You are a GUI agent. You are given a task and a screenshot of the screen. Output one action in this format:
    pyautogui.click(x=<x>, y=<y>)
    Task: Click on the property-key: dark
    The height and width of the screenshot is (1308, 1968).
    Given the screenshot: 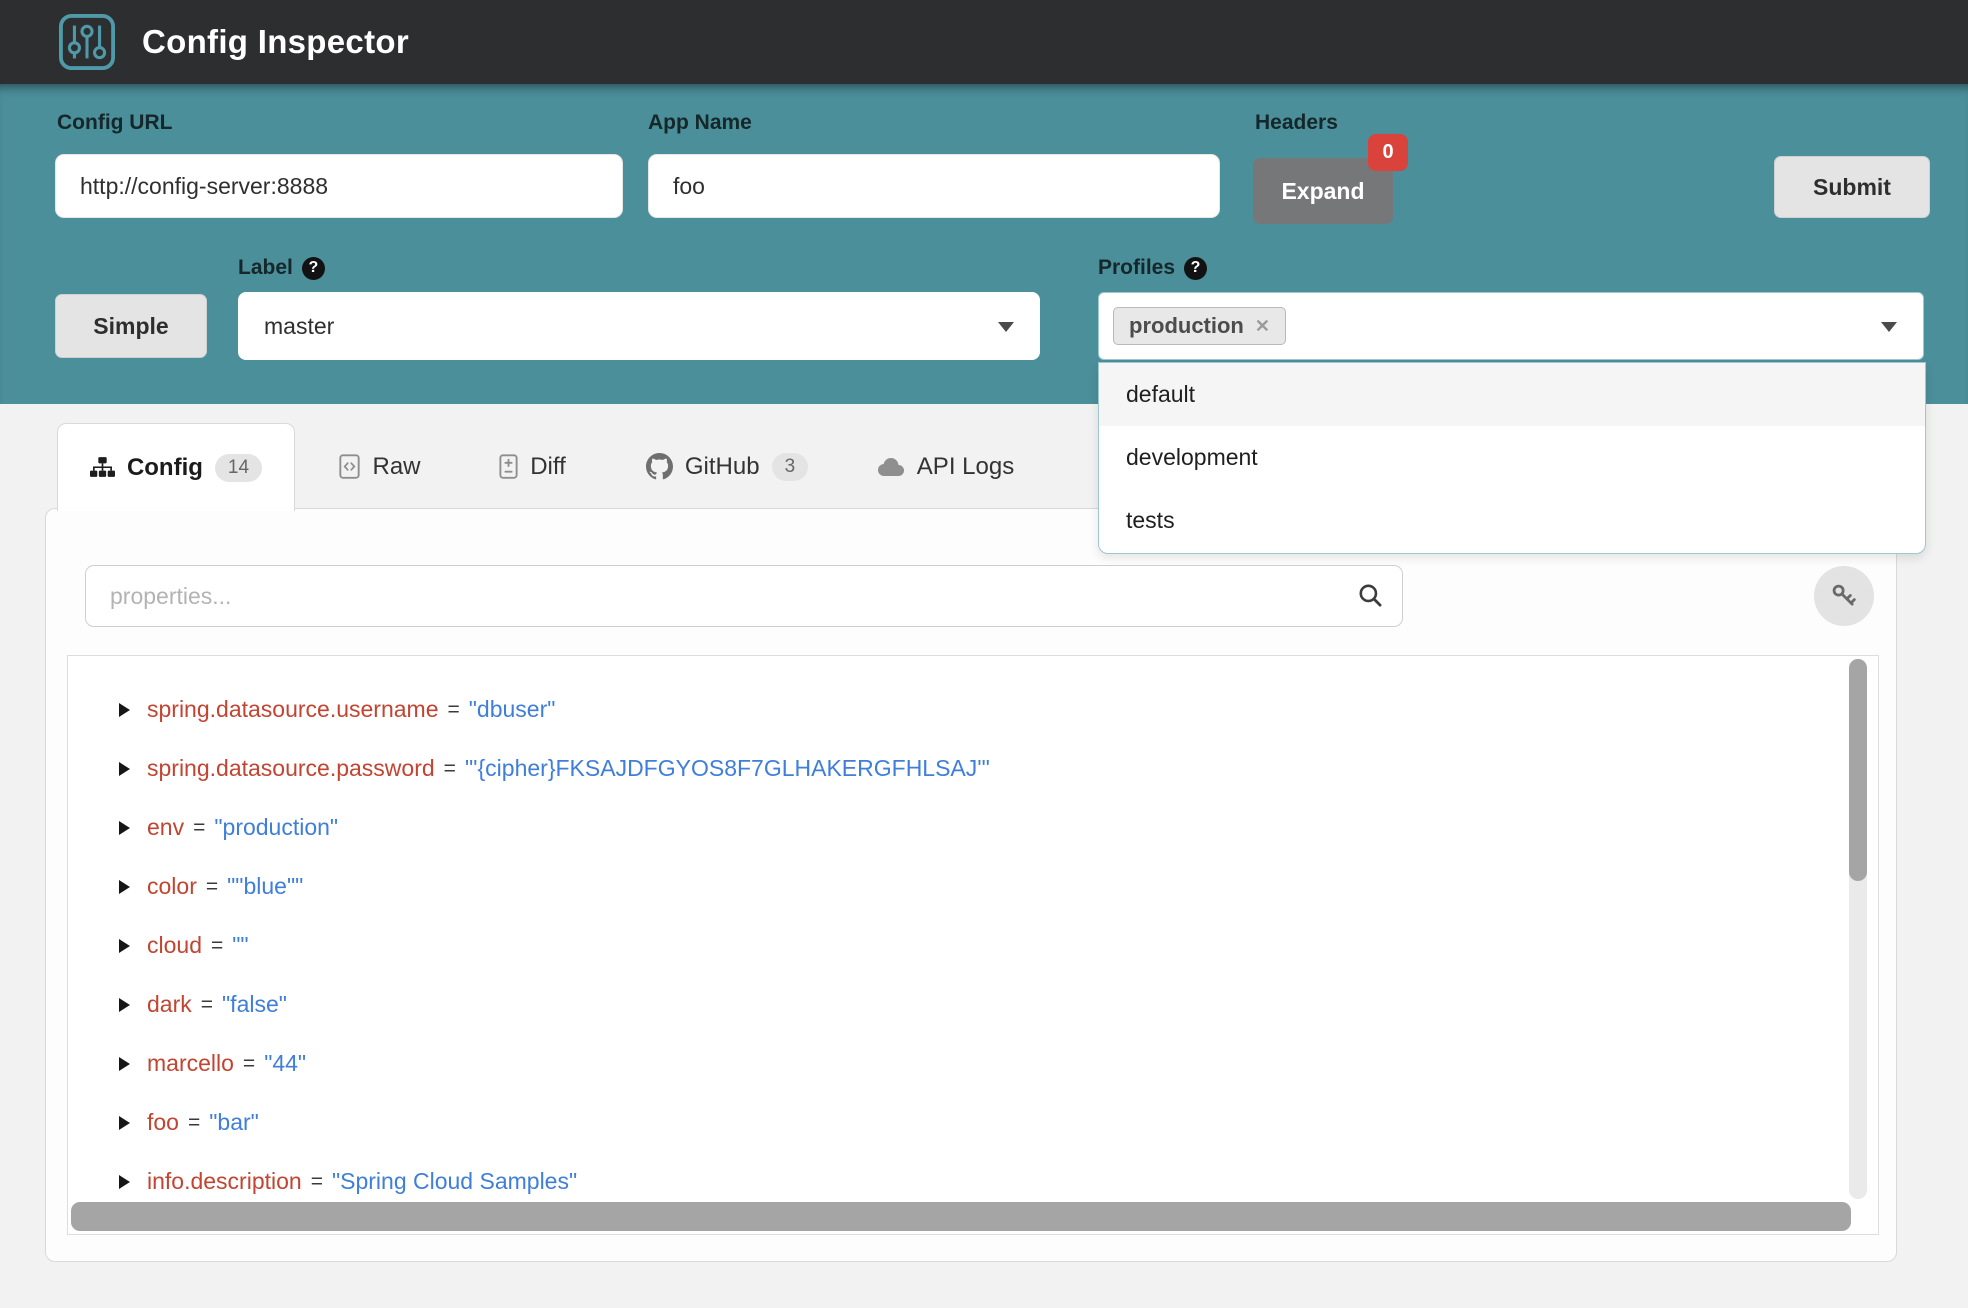 What is the action you would take?
    pyautogui.click(x=169, y=1004)
    